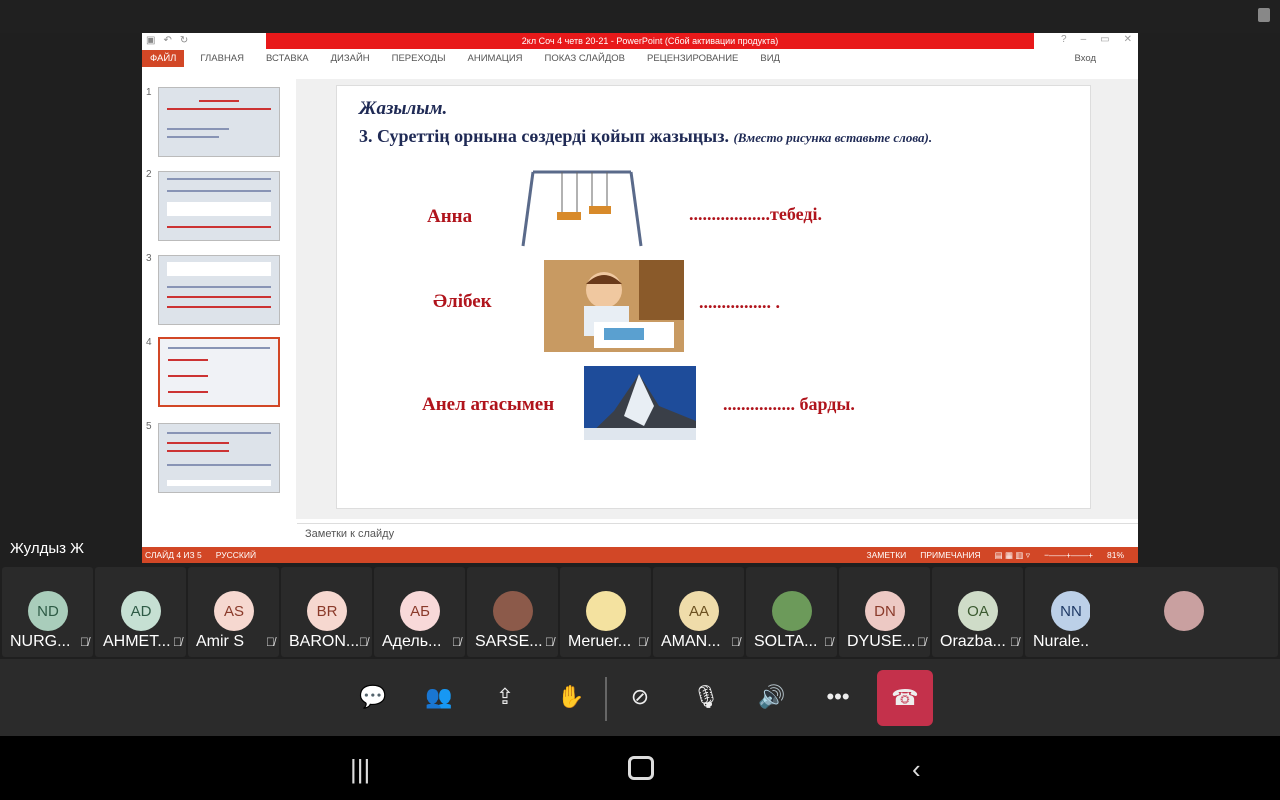 The height and width of the screenshot is (800, 1280). I want to click on avatar: OA, so click(978, 611).